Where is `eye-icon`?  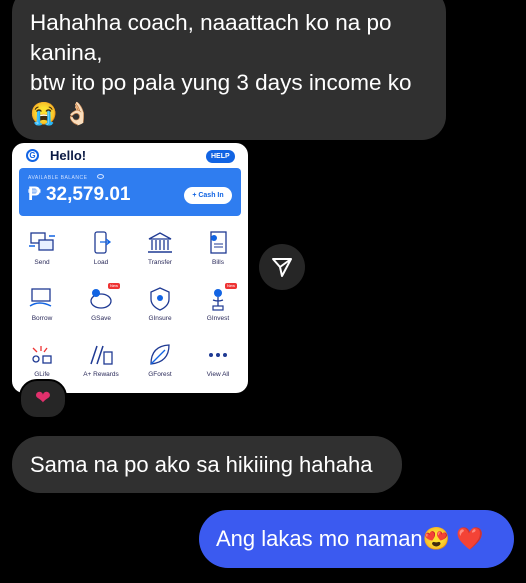
eye-icon is located at coordinates (100, 176).